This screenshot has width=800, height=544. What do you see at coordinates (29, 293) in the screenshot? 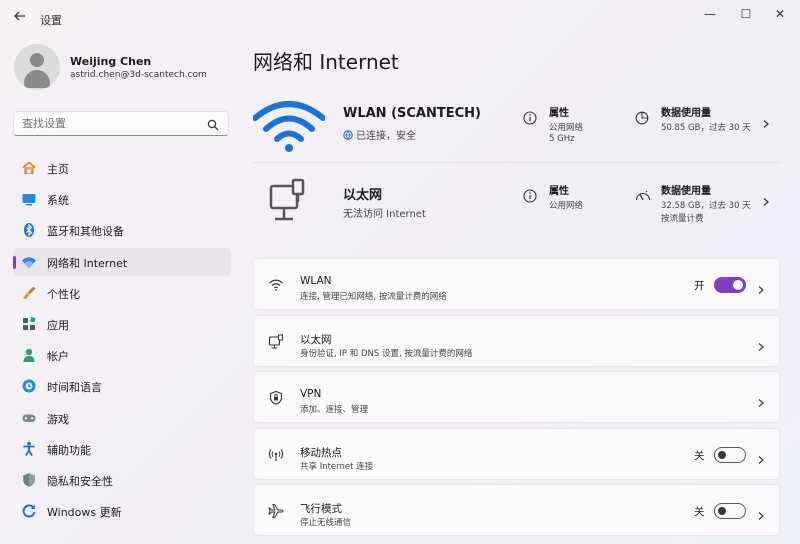
I see `brush-icon` at bounding box center [29, 293].